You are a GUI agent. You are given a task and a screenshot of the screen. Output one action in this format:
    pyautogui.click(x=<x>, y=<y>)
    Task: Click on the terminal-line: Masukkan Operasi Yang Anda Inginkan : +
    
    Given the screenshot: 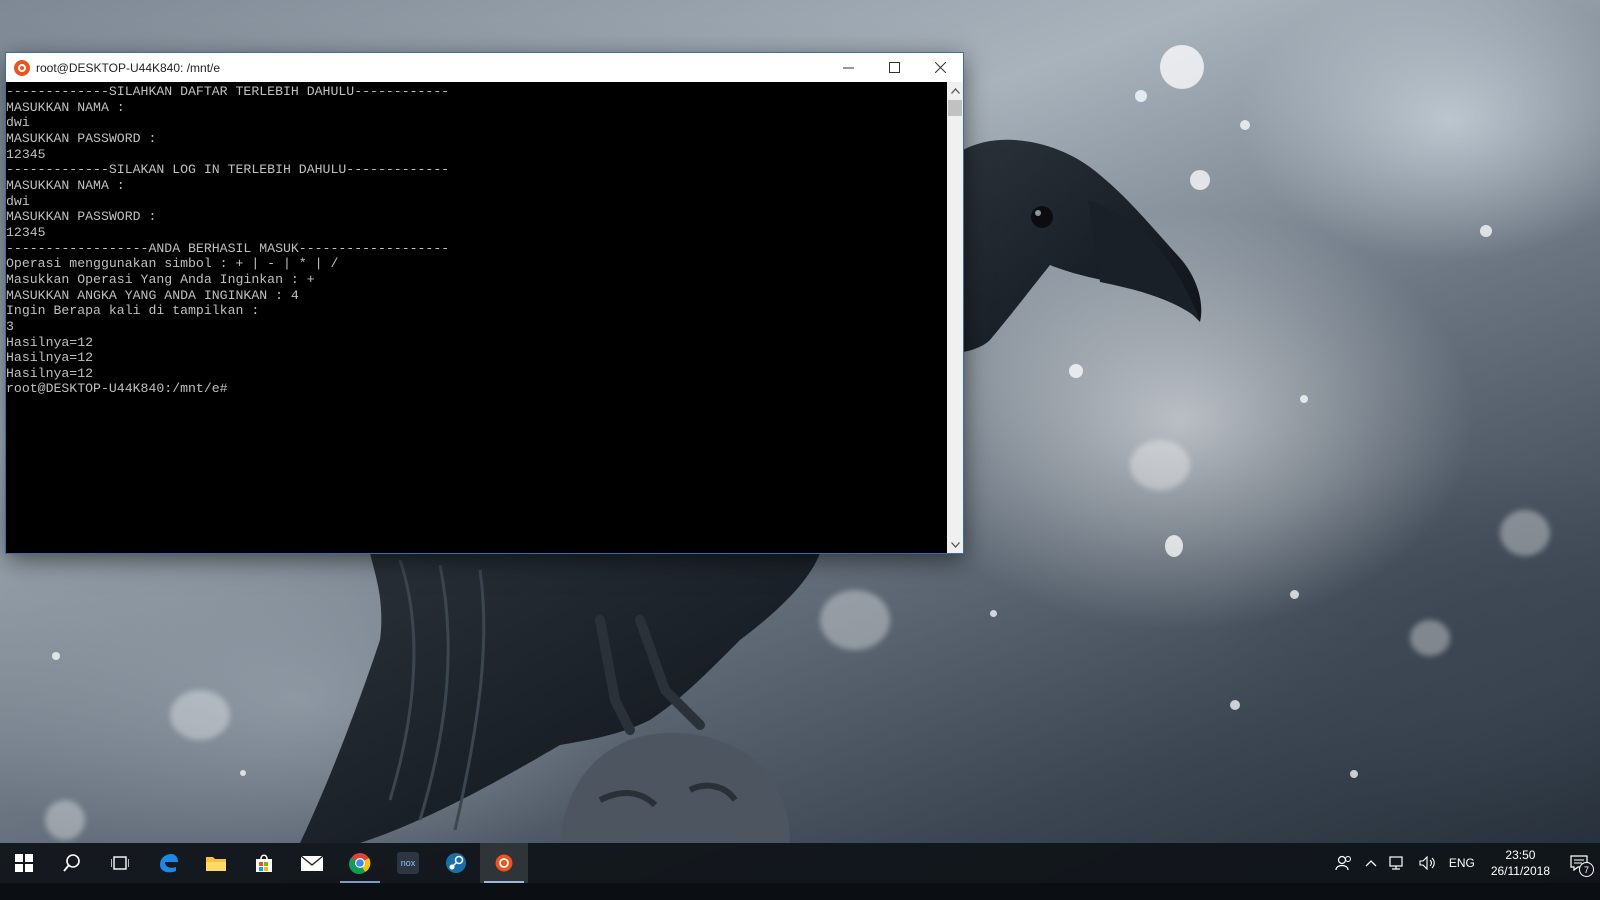 What is the action you would take?
    pyautogui.click(x=160, y=279)
    